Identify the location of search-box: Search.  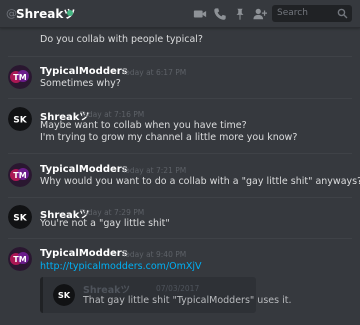
(312, 13).